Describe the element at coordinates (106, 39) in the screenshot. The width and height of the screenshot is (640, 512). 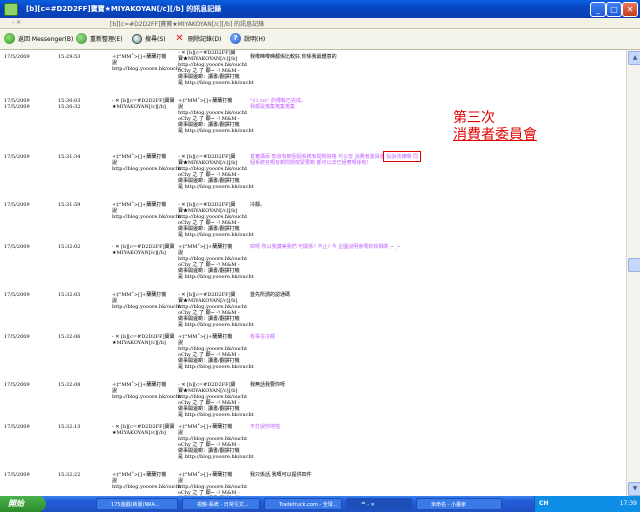
I see `refresh-label: 重新整理(E)` at that location.